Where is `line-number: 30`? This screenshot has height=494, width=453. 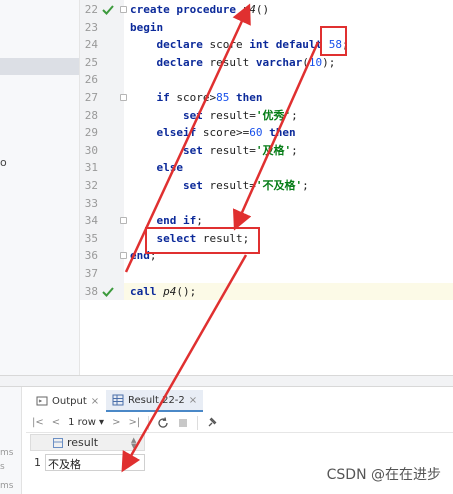 line-number: 30 is located at coordinates (91, 150).